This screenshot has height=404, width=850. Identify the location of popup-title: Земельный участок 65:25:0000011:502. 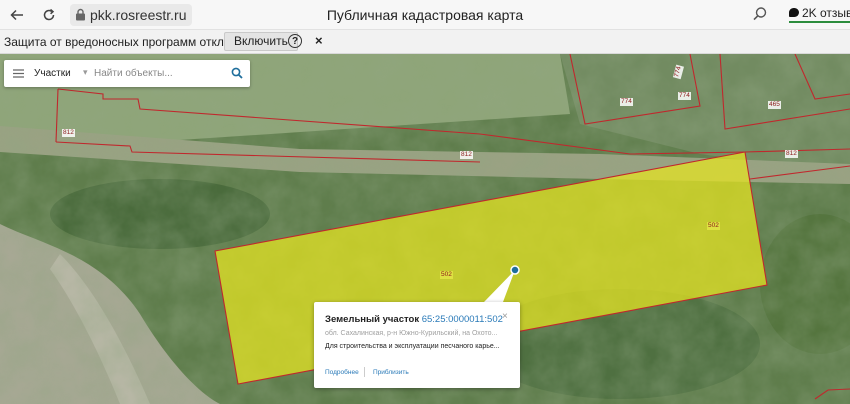
(414, 319).